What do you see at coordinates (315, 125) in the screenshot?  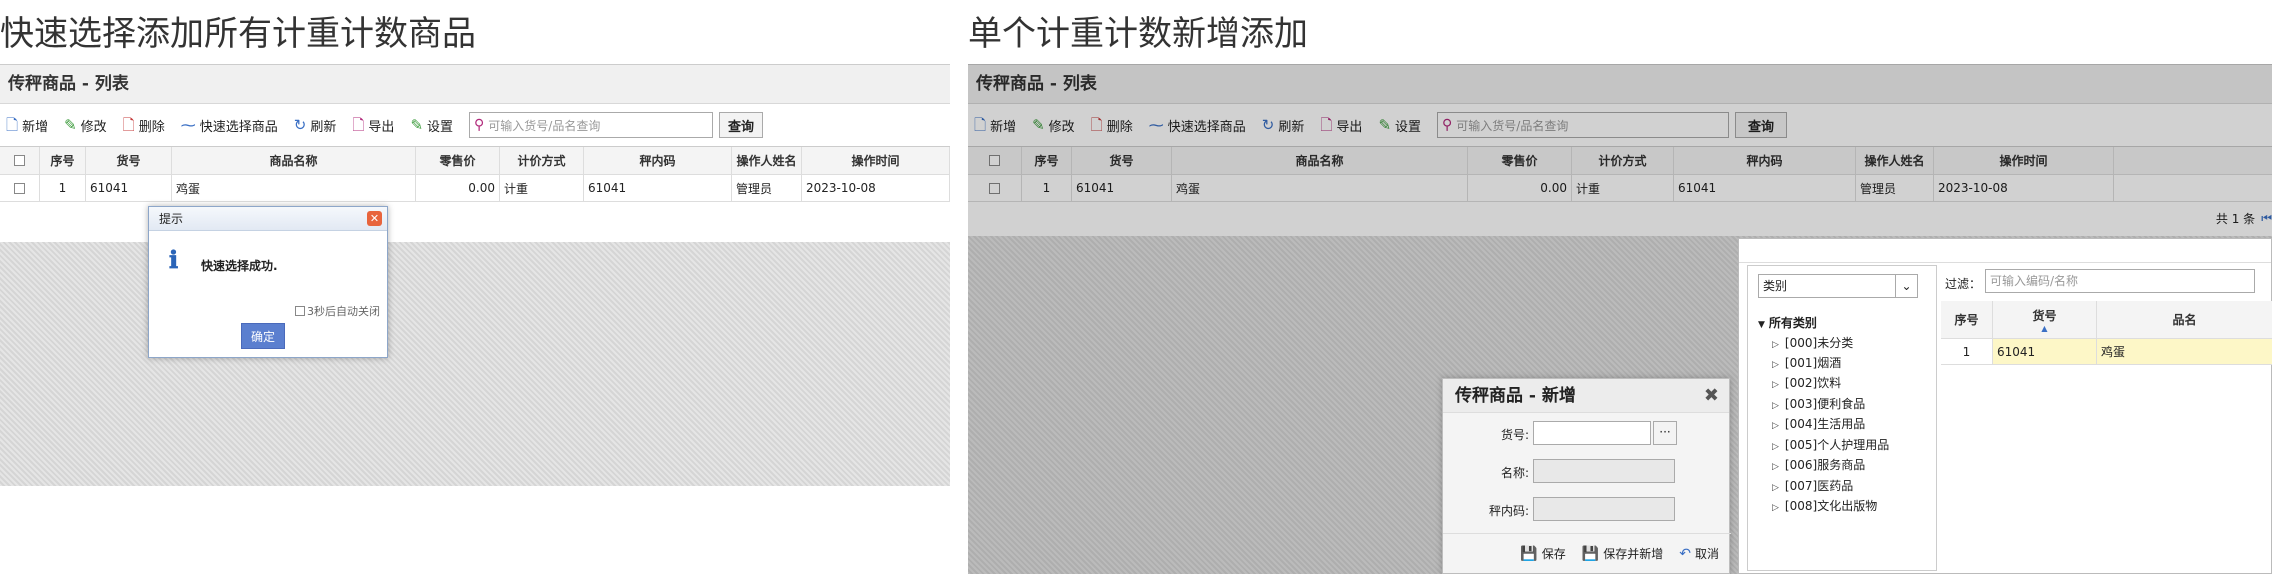 I see `refresh-button: ↻ 刷新` at bounding box center [315, 125].